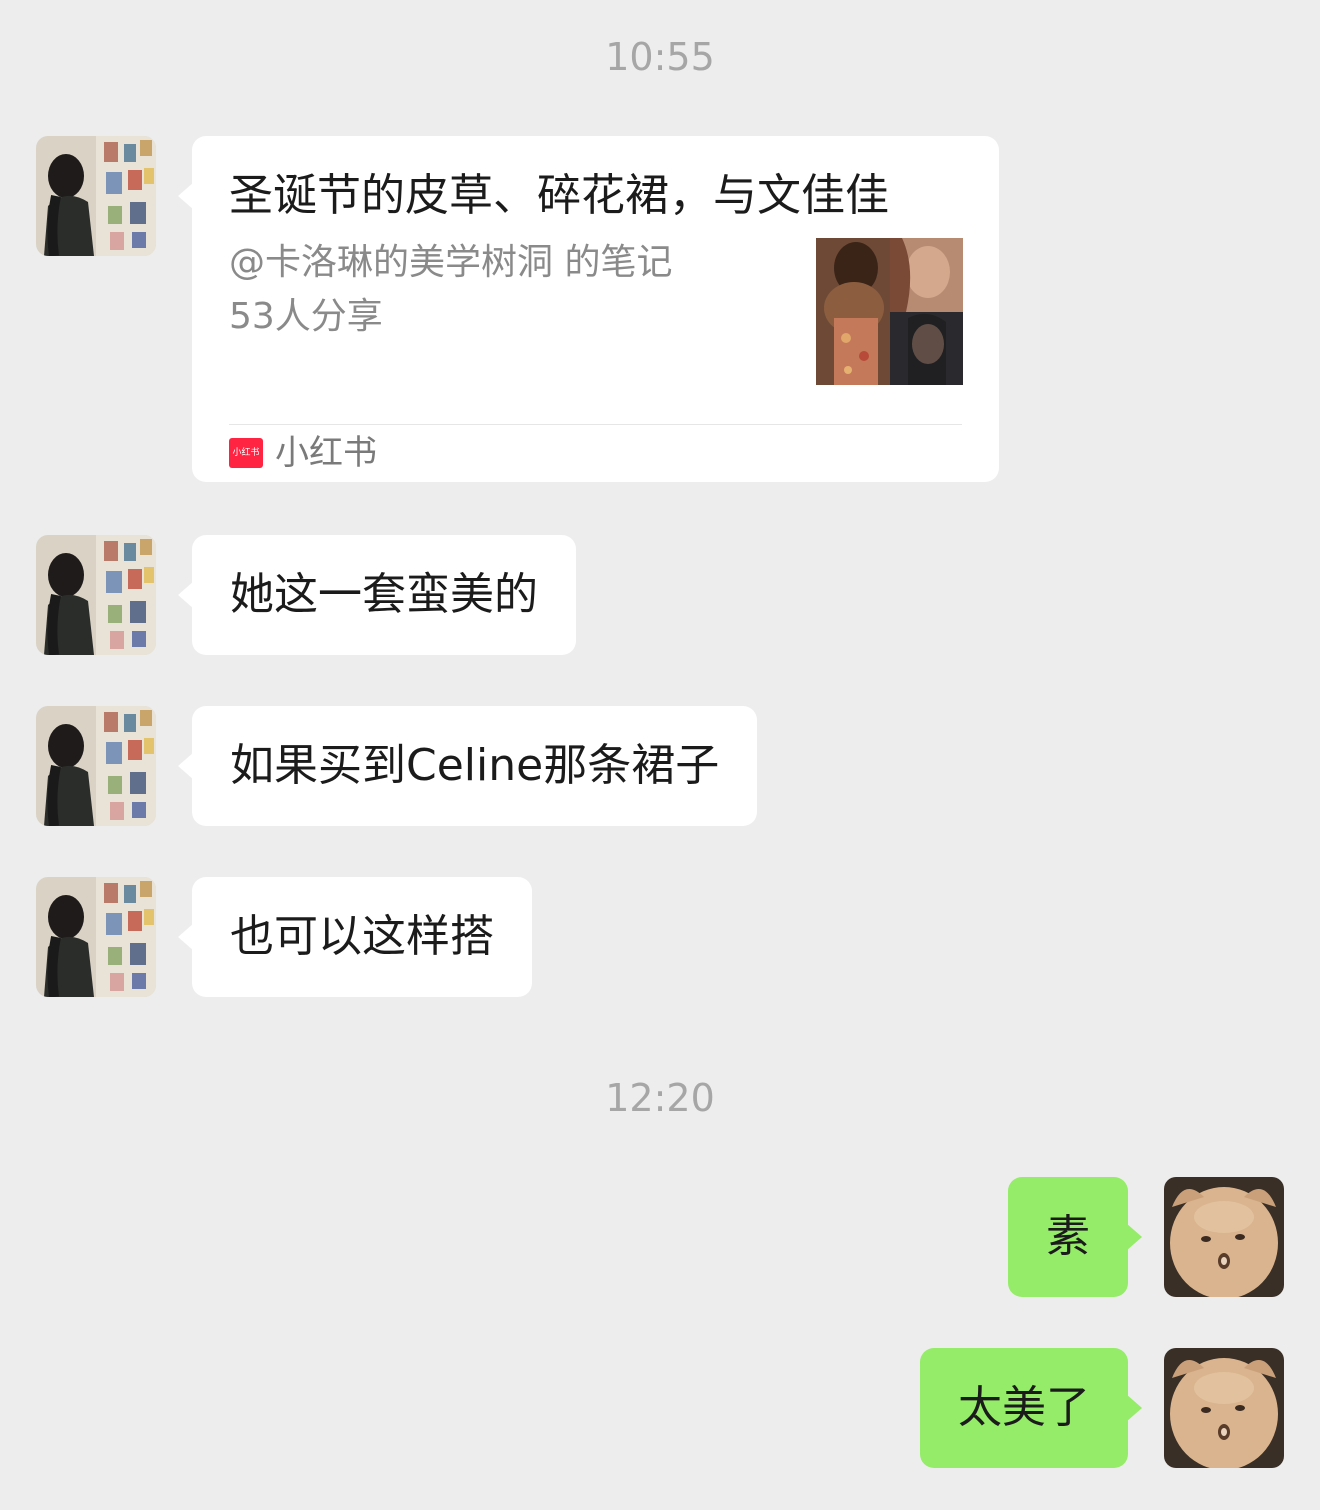 The image size is (1320, 1510). Describe the element at coordinates (451, 262) in the screenshot. I see `card-author: @卡洛琳的美学树洞 的笔记` at that location.